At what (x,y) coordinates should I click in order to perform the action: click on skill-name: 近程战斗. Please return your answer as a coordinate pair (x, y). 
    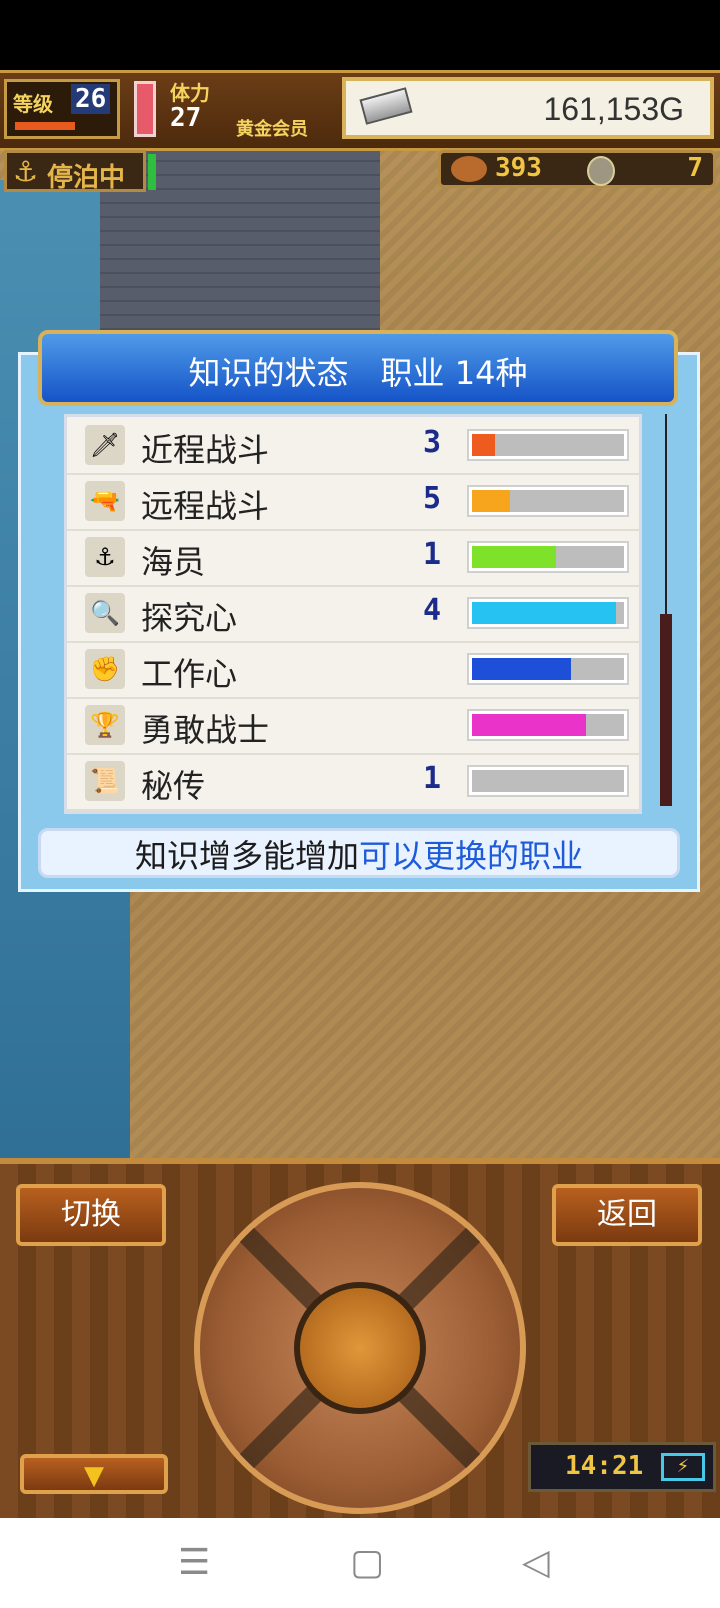
    Looking at the image, I should click on (205, 450).